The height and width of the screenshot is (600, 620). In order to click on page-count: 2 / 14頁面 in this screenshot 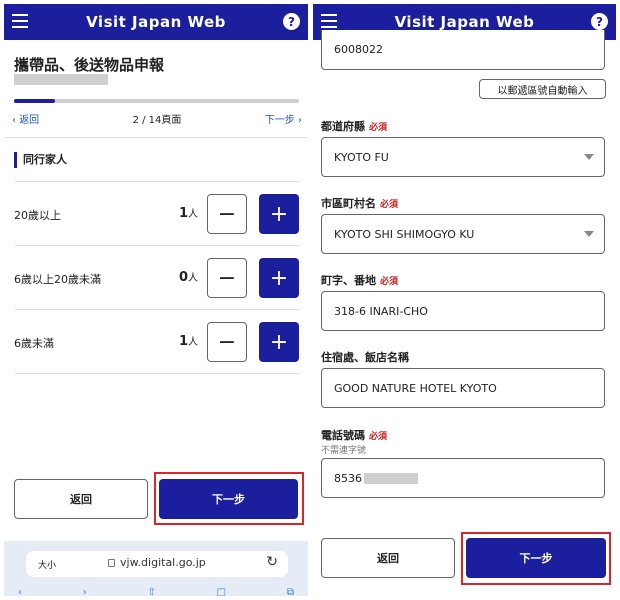, I will do `click(157, 120)`.